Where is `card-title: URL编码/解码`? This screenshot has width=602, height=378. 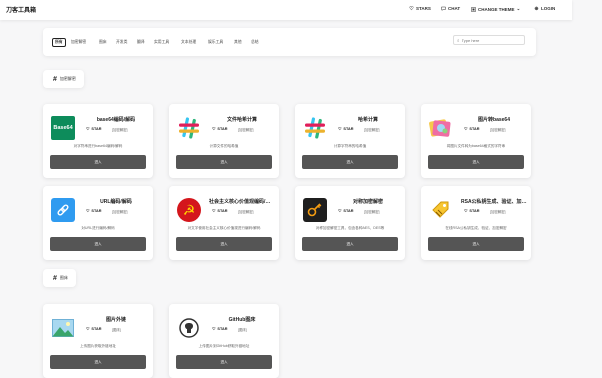
card-title: URL编码/解码 is located at coordinates (116, 202).